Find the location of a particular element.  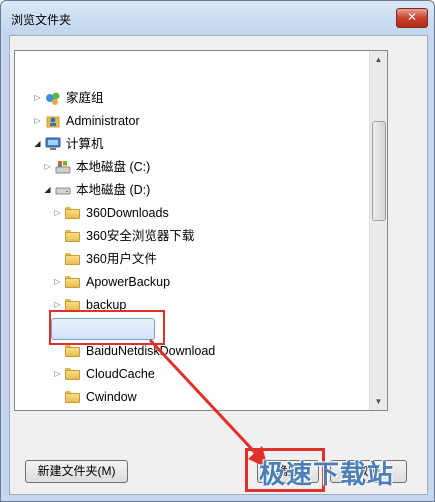

annotation-arrow is located at coordinates (208, 403).